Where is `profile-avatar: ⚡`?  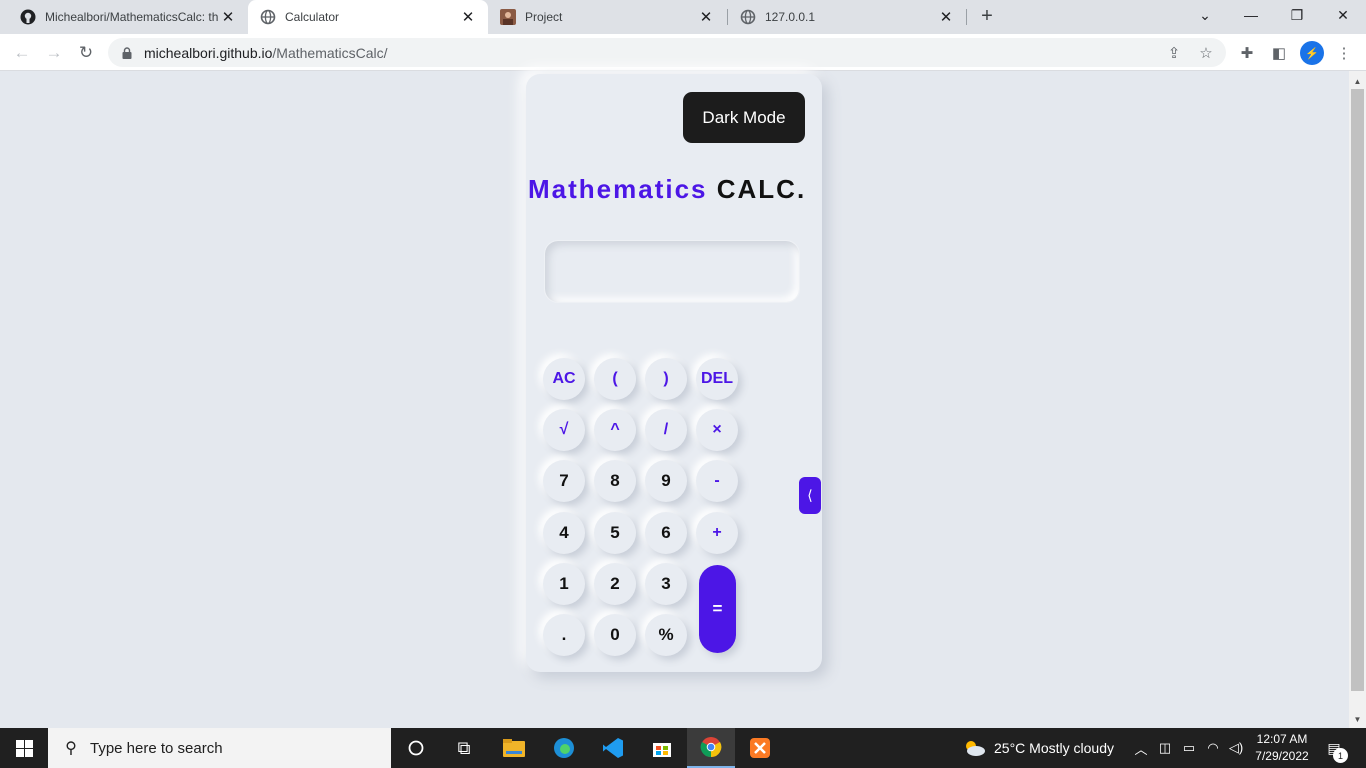 profile-avatar: ⚡ is located at coordinates (1312, 53).